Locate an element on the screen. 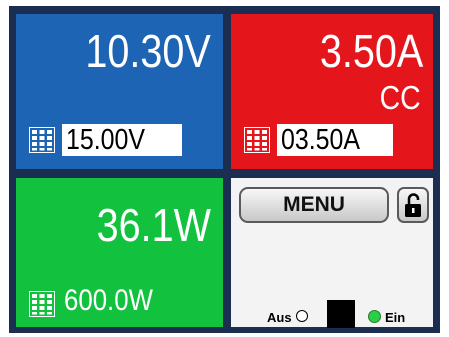  lock-open-icon is located at coordinates (413, 205).